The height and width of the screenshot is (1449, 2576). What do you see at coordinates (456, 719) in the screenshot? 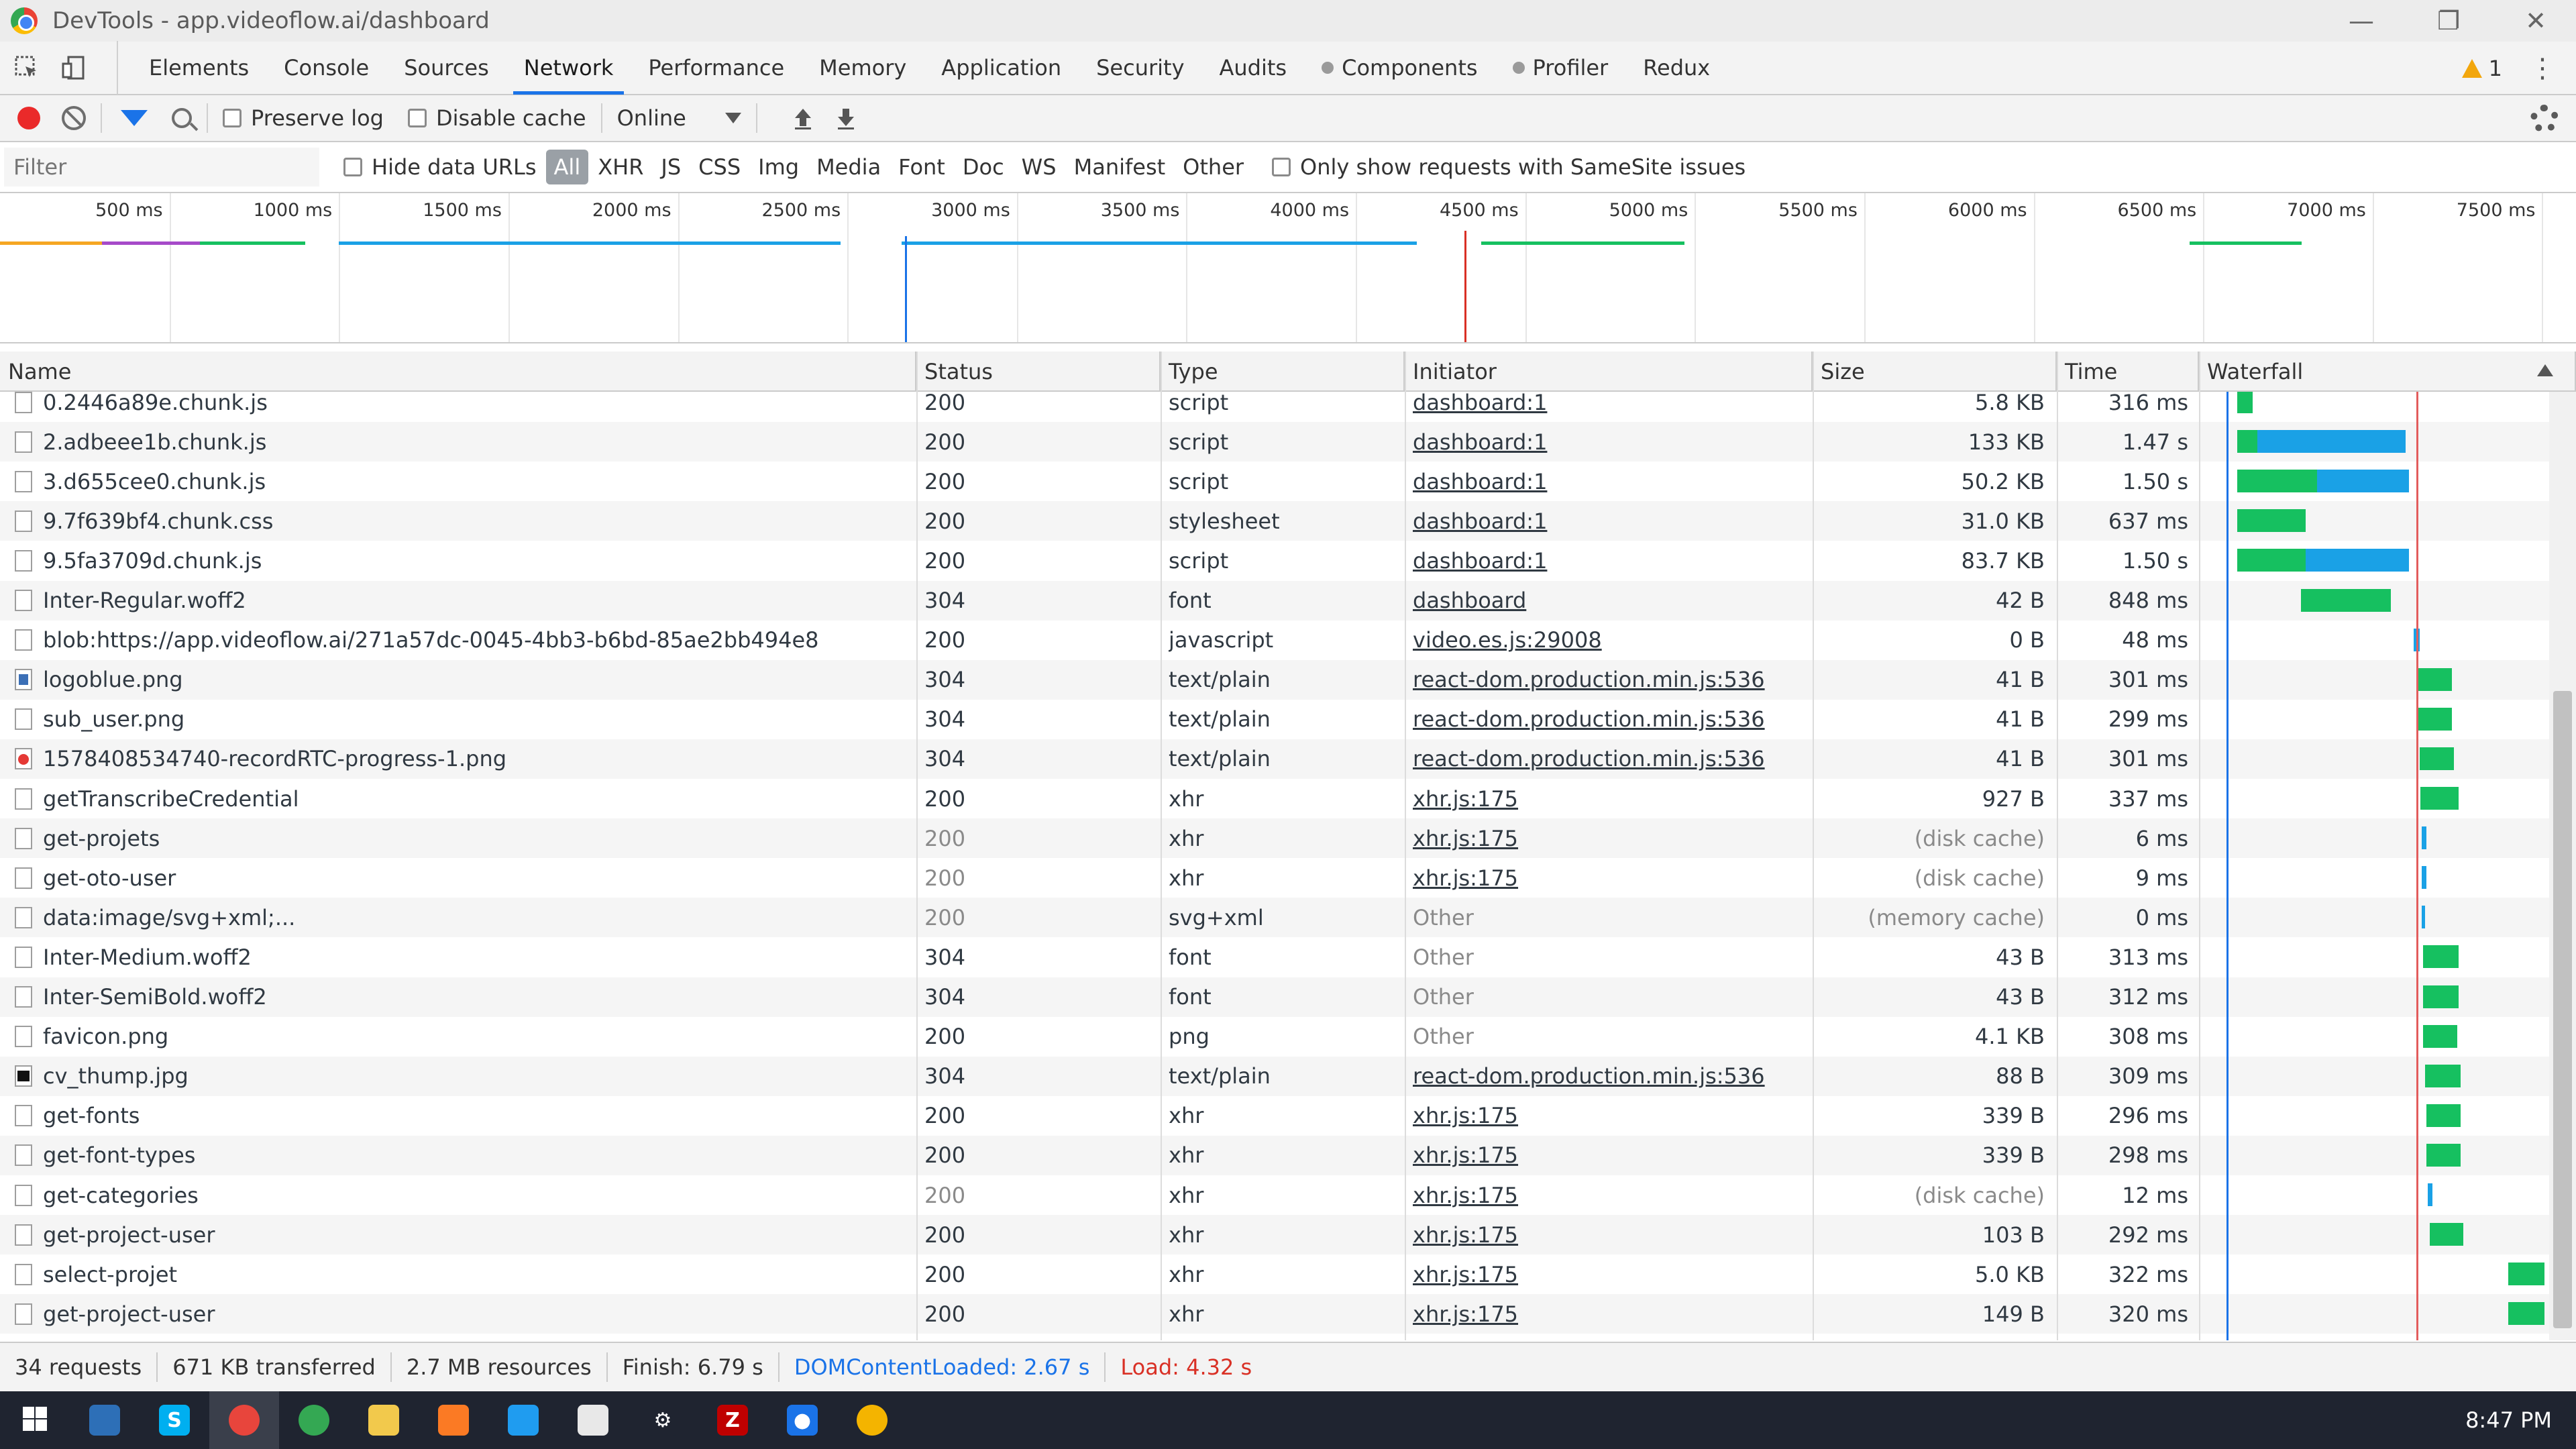
I see `request-name-cell: sub_user.png` at bounding box center [456, 719].